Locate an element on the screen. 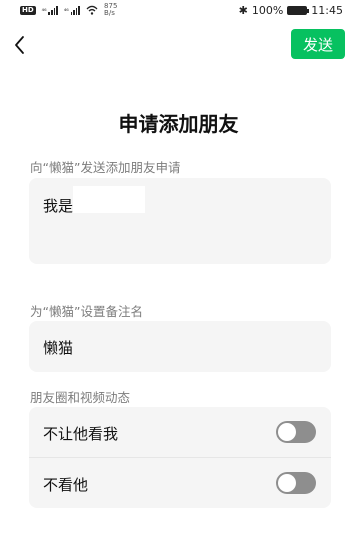 The image size is (357, 536). back-button is located at coordinates (21, 45).